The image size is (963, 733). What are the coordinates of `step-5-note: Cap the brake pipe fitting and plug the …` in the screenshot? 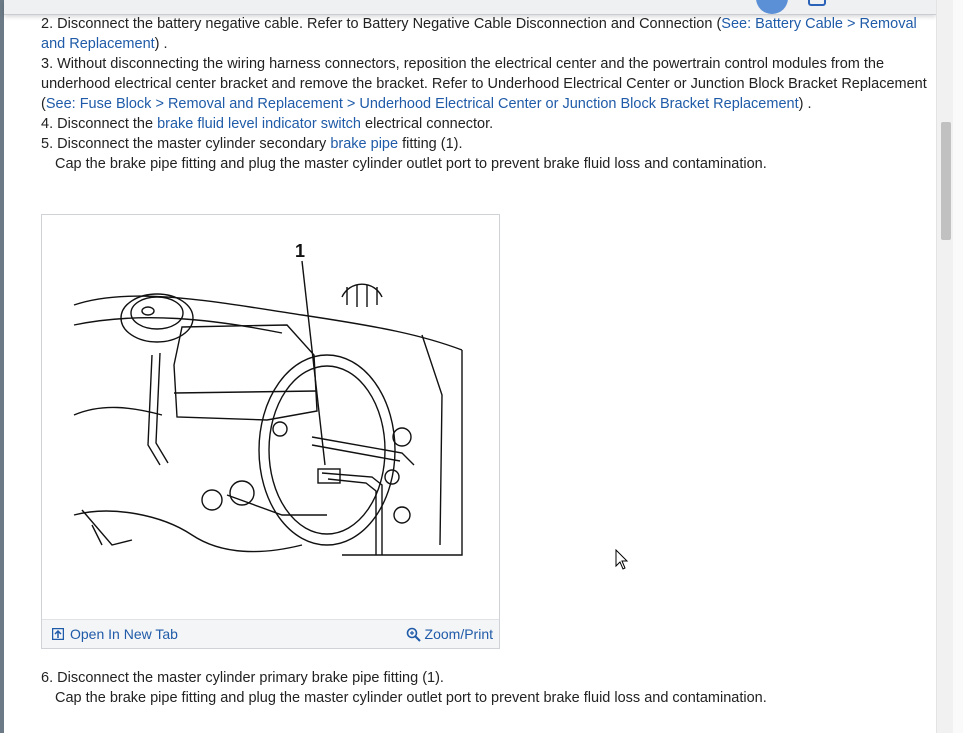 It's located at (411, 164).